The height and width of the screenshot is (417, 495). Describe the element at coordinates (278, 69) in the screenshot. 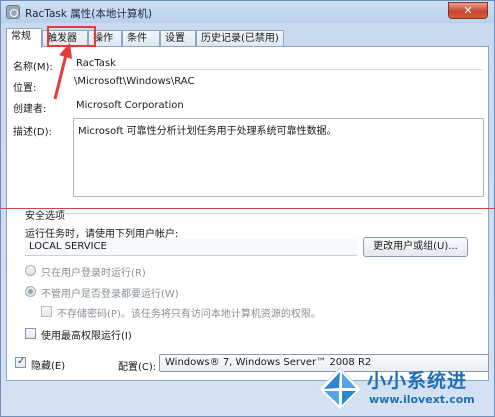

I see `name-field-underline` at that location.